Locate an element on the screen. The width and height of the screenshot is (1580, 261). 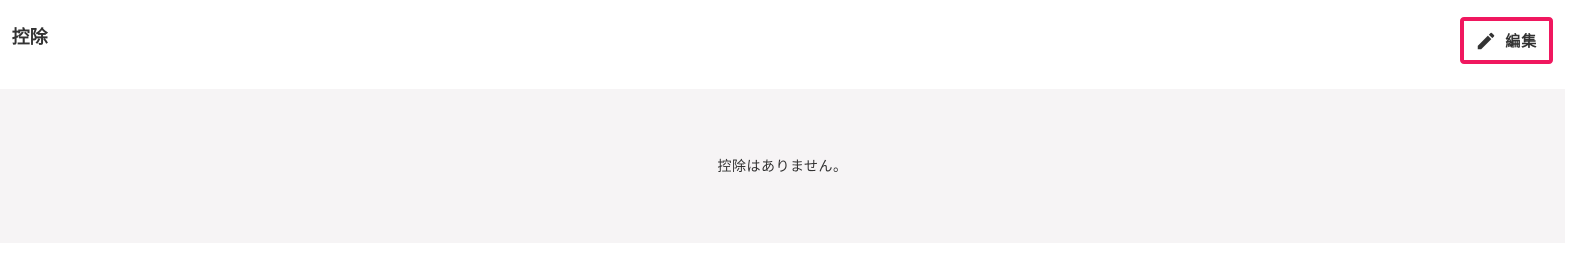
edit-button: 編集 is located at coordinates (1506, 40).